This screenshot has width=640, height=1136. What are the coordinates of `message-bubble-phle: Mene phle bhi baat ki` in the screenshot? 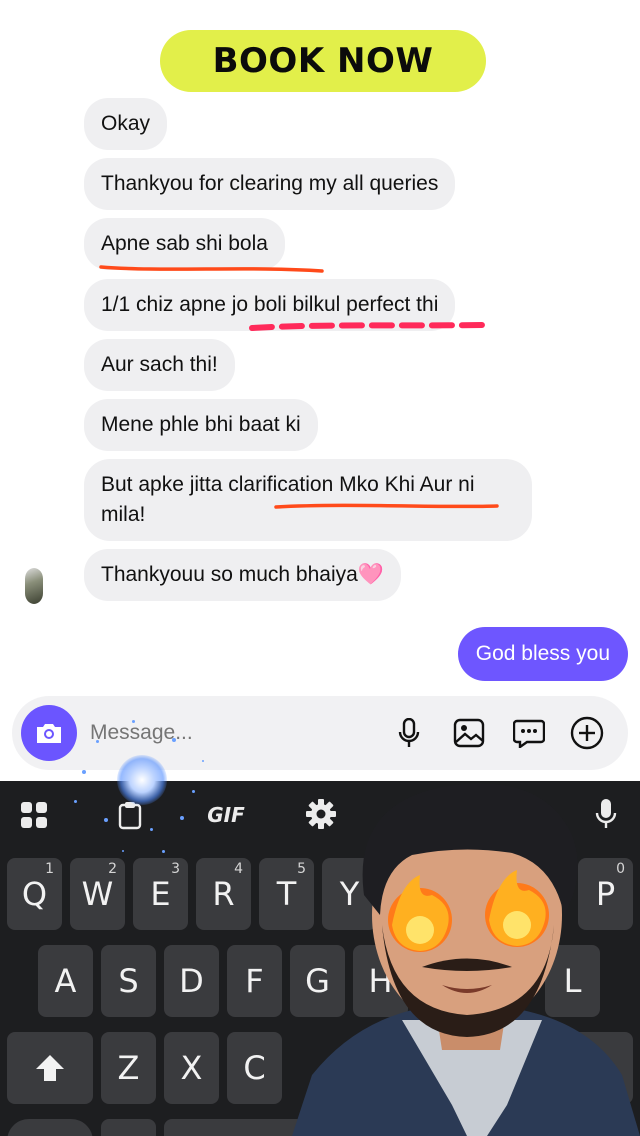 It's located at (201, 425).